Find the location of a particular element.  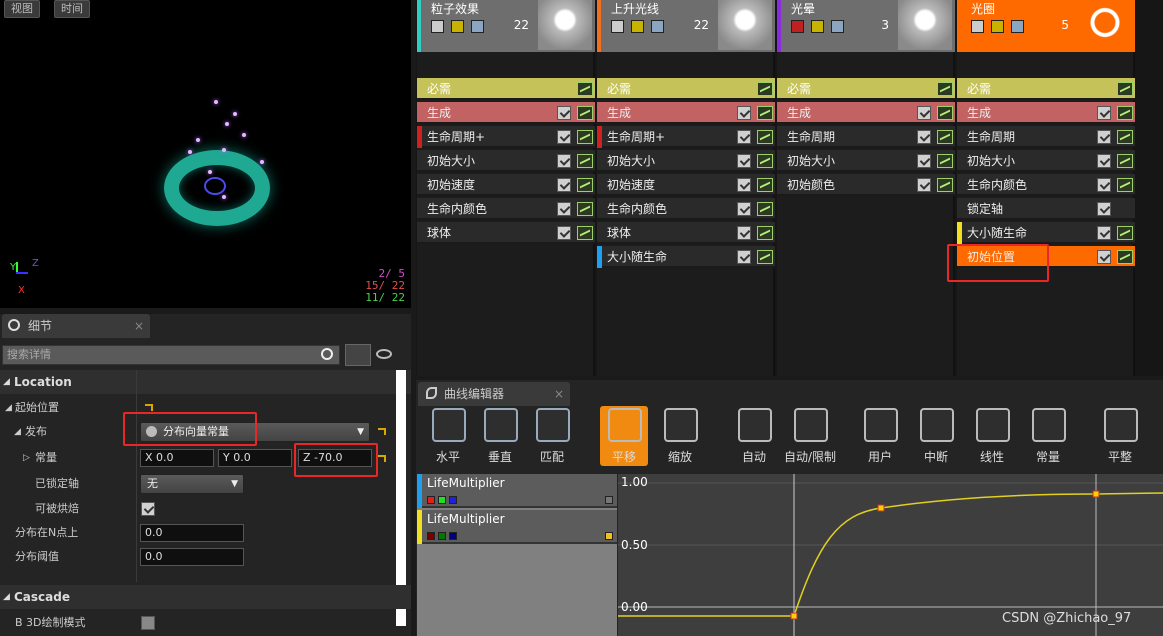

track-item: LifeMultiplier is located at coordinates (517, 527).